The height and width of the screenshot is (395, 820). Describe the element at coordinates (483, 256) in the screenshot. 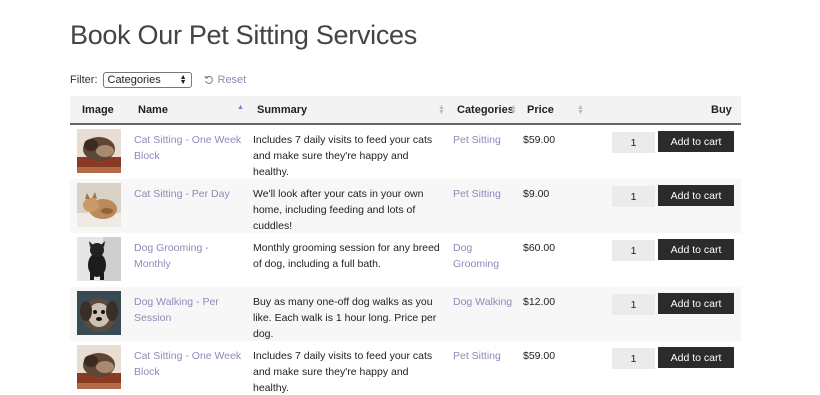

I see `product-category-link: Dog Grooming` at that location.